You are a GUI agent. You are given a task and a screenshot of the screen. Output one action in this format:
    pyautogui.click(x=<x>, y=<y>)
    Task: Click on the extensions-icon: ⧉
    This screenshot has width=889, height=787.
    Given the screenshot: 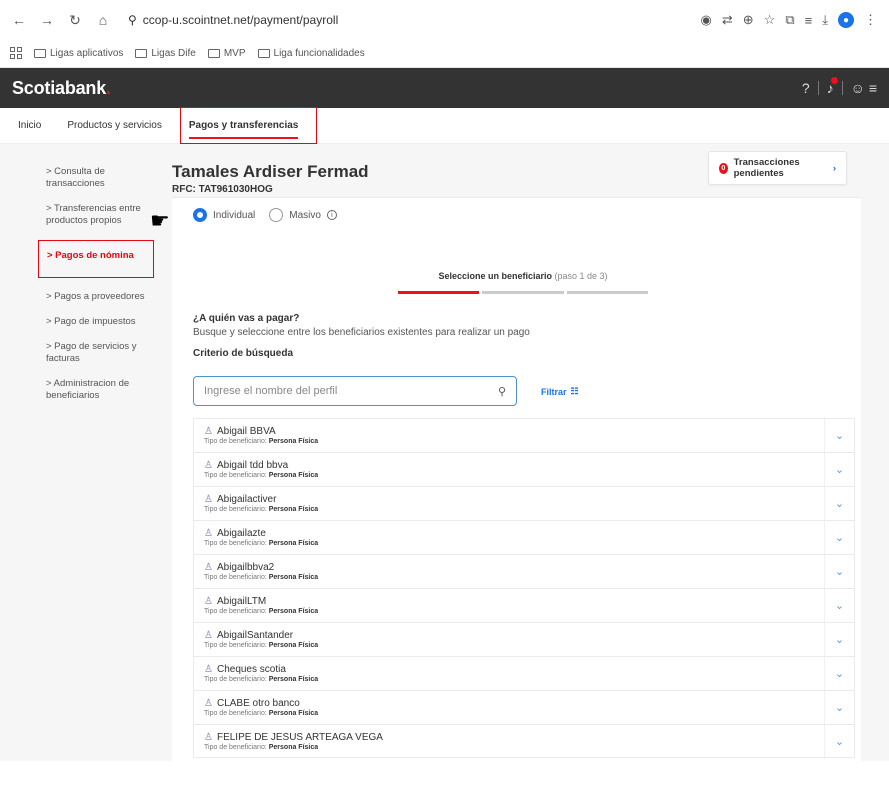 What is the action you would take?
    pyautogui.click(x=789, y=20)
    